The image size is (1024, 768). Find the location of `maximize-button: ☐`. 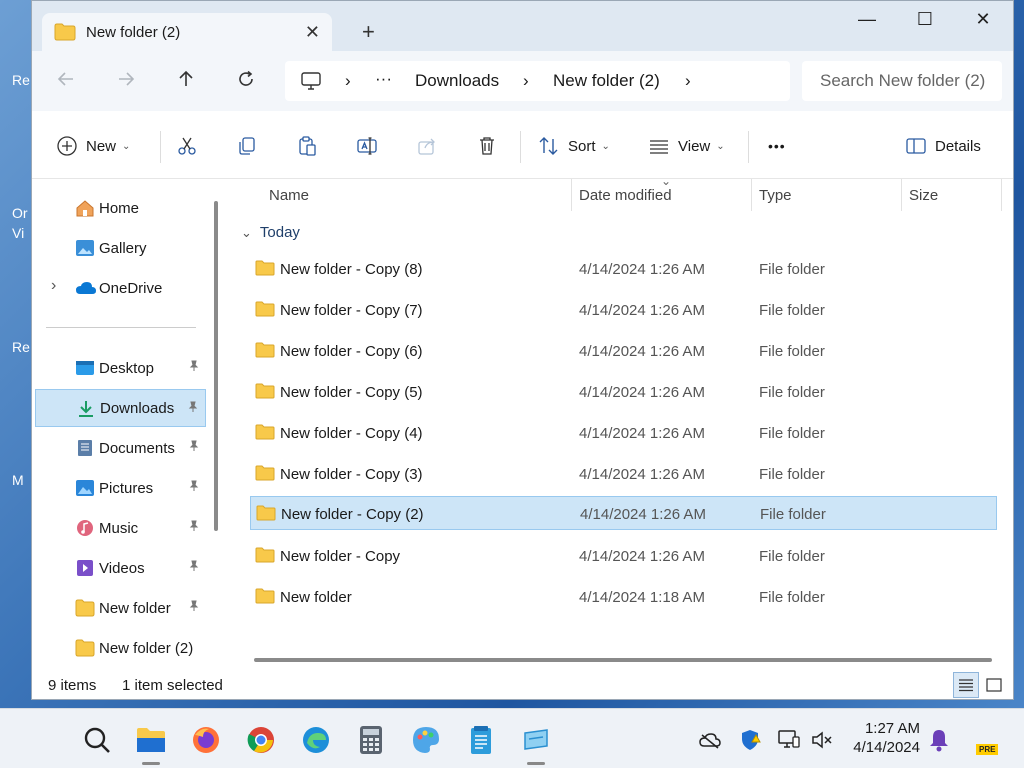

maximize-button: ☐ is located at coordinates (925, 21).